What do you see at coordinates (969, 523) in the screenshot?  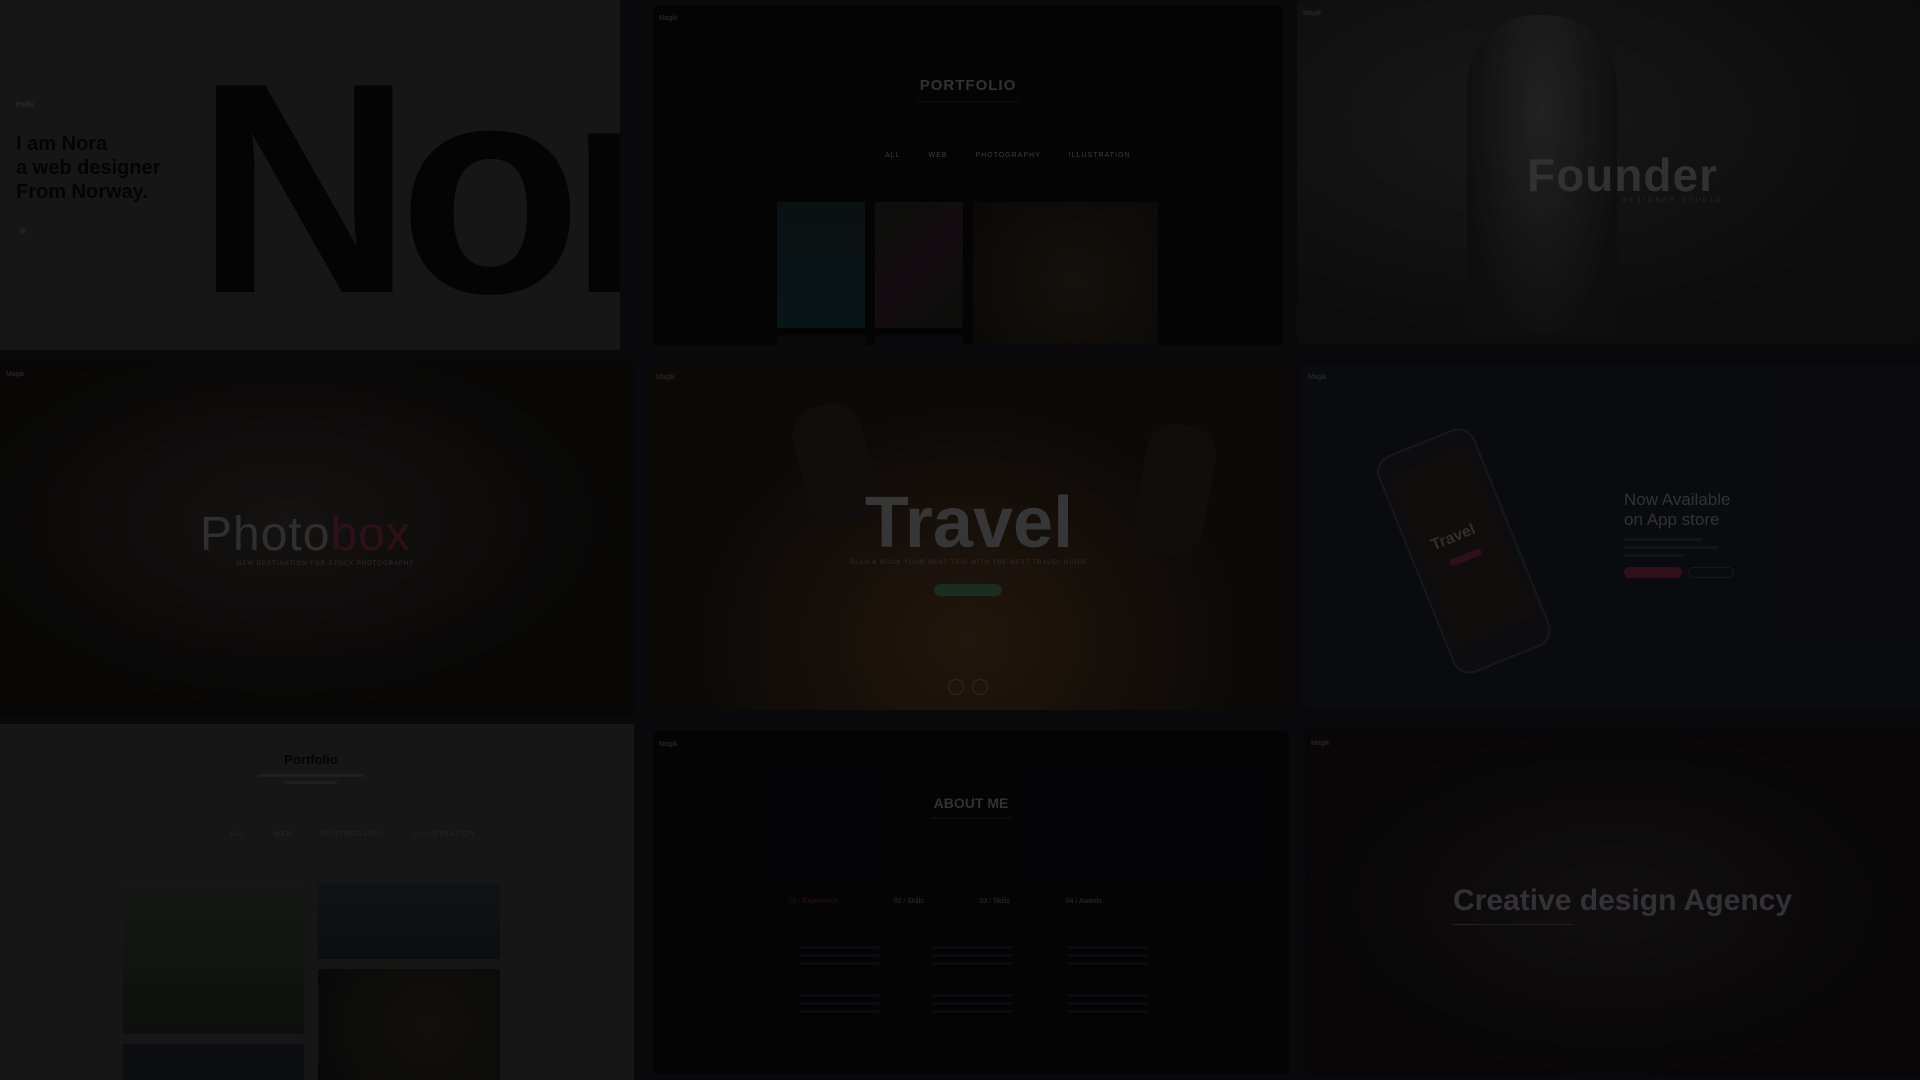 I see `travel-title: Travel` at bounding box center [969, 523].